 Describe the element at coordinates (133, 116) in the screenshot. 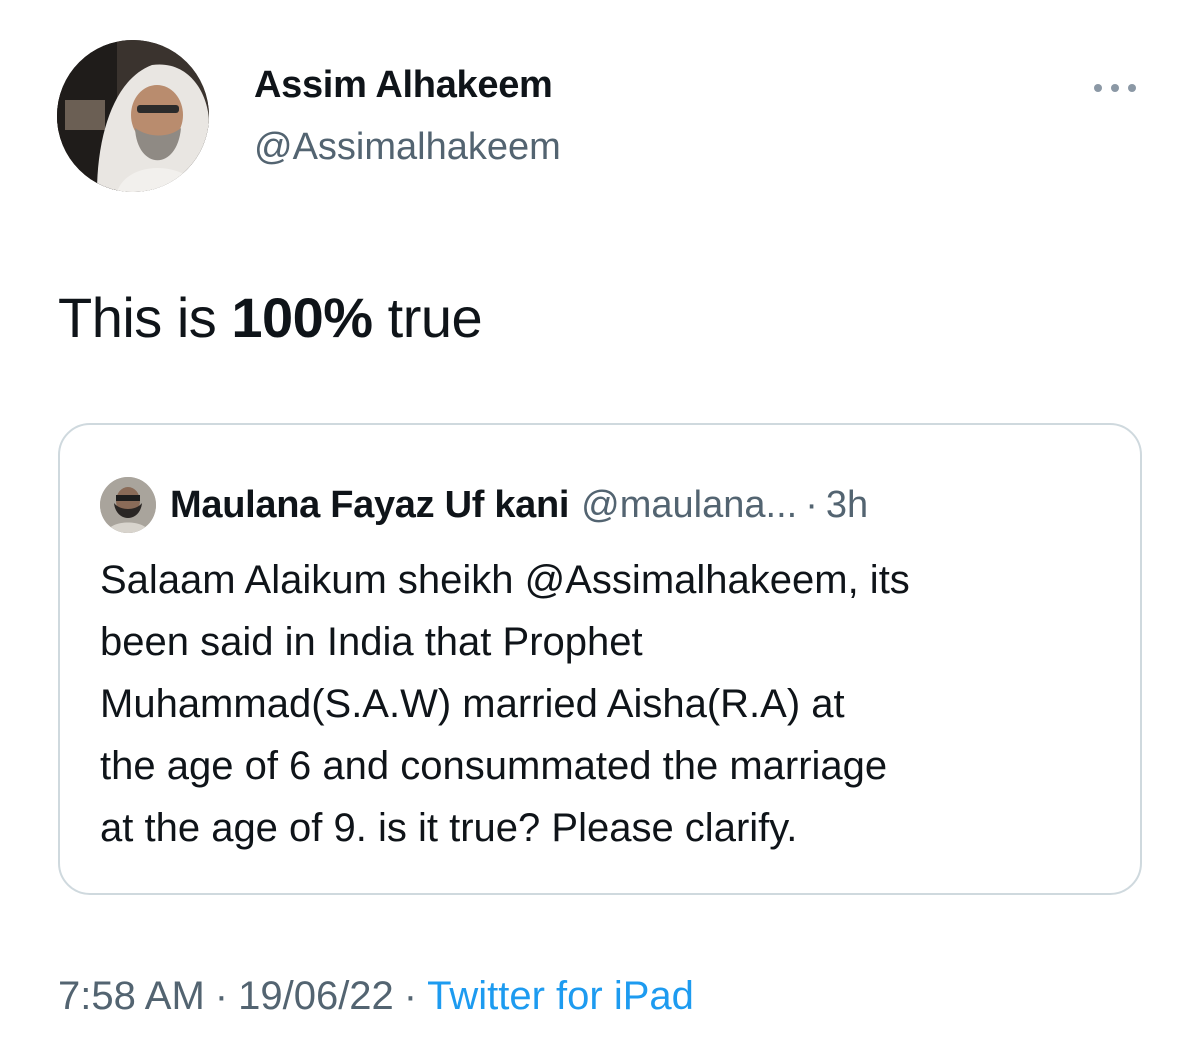

I see `author-avatar` at that location.